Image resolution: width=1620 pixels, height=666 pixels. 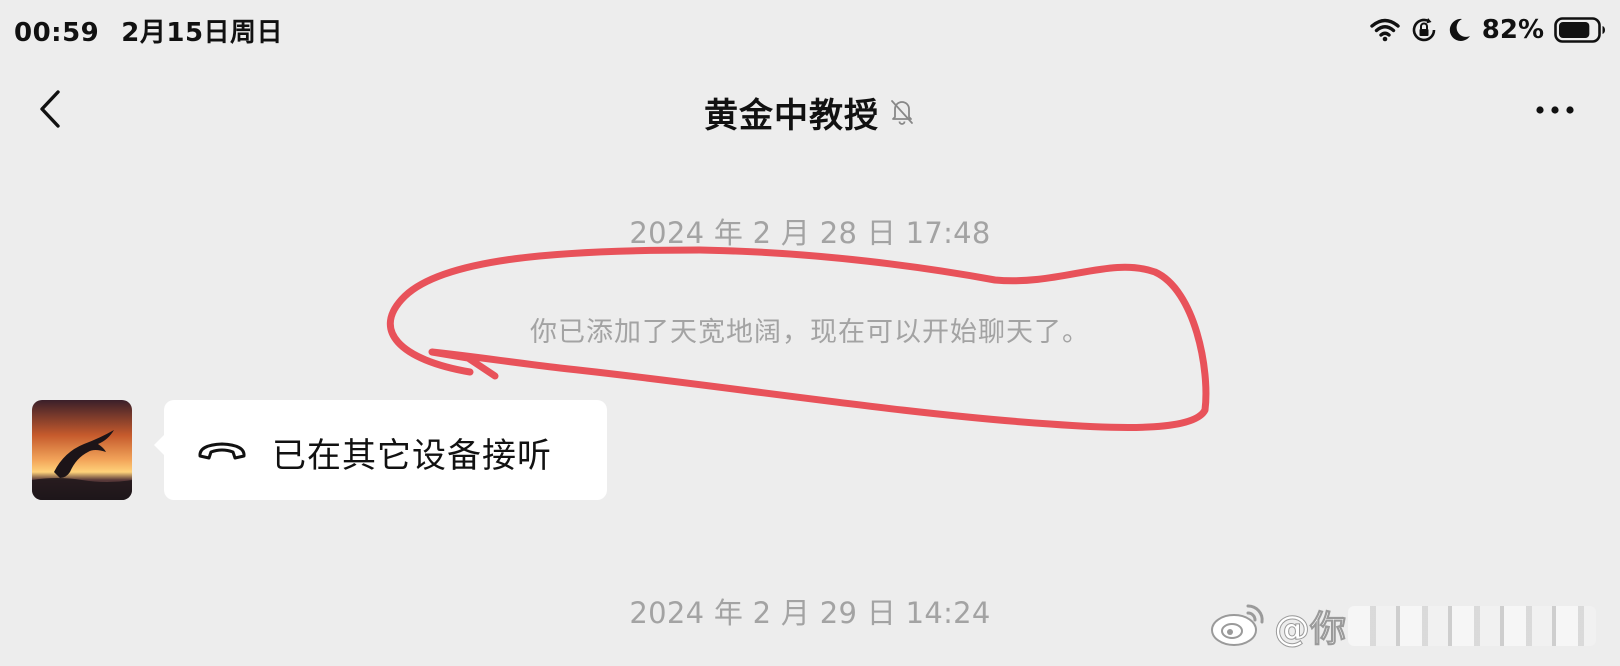 I want to click on status-time-date: 00:59 2月15日周日, so click(x=148, y=30).